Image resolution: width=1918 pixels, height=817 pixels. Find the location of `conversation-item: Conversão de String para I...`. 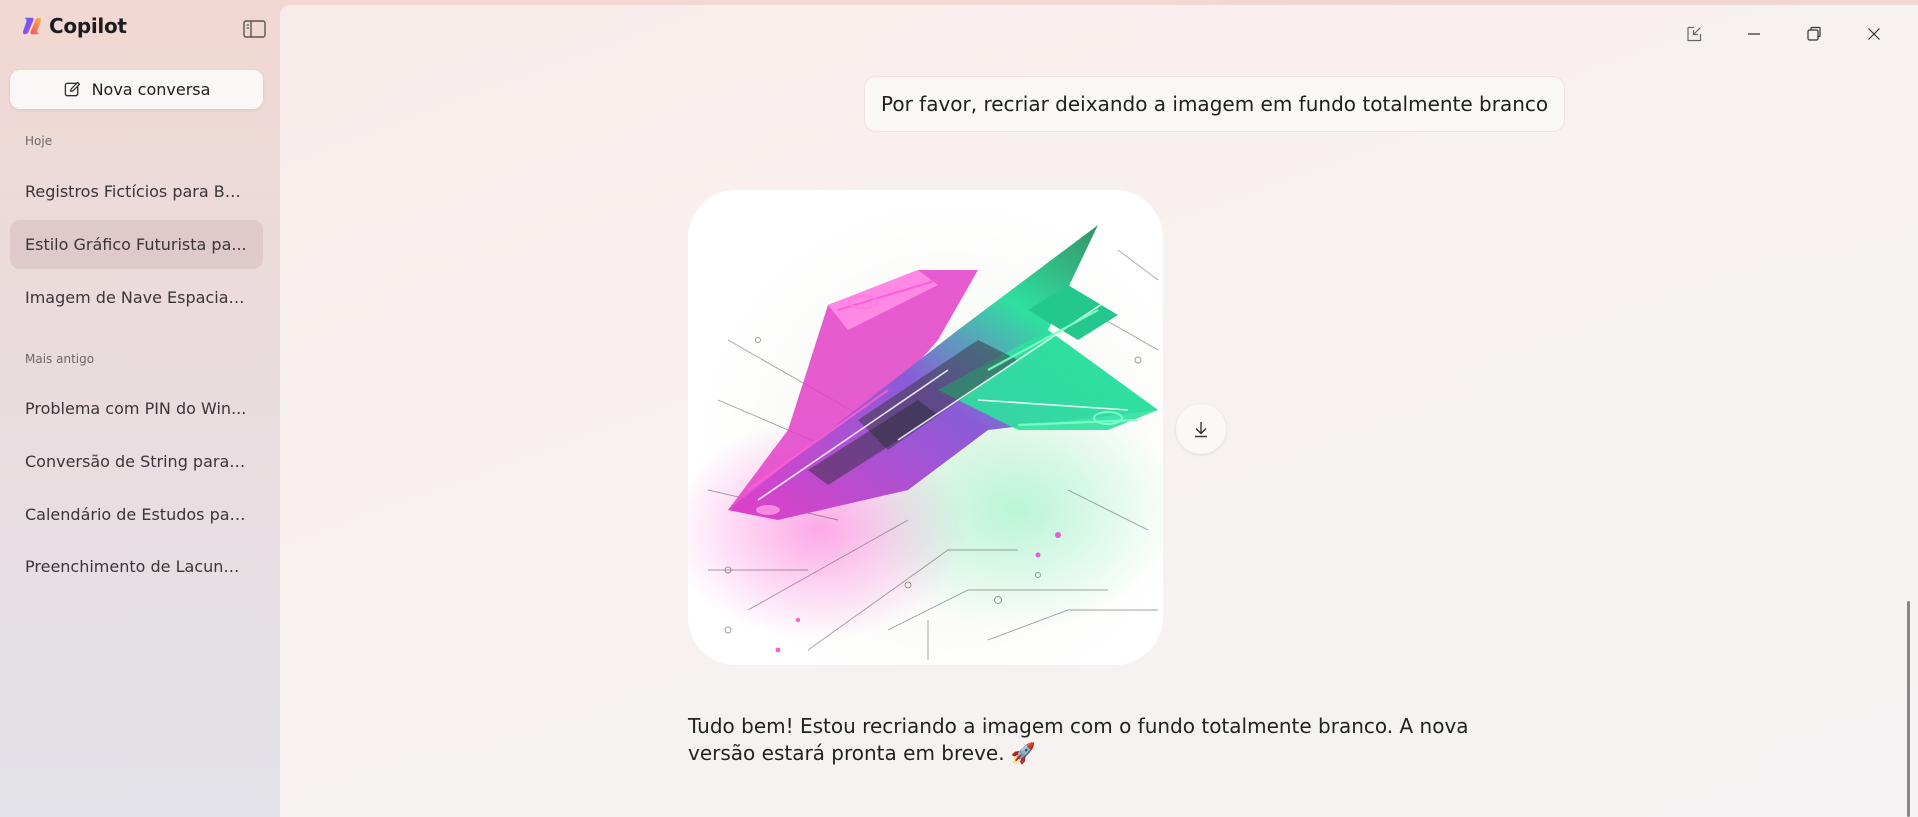

conversation-item: Conversão de String para I... is located at coordinates (136, 461).